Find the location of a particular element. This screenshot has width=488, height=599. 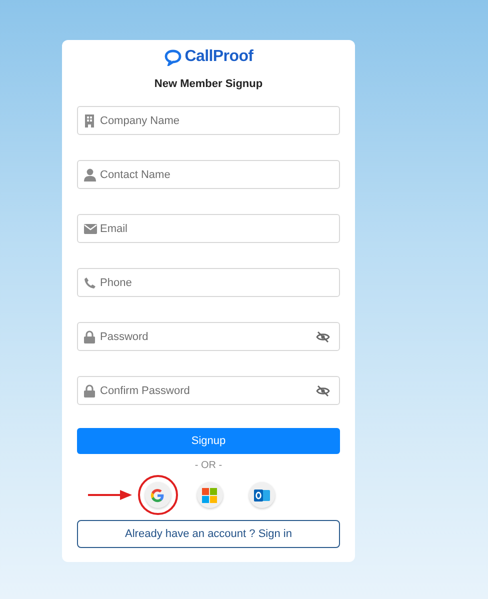

input-field: Confirm Password is located at coordinates (208, 390).